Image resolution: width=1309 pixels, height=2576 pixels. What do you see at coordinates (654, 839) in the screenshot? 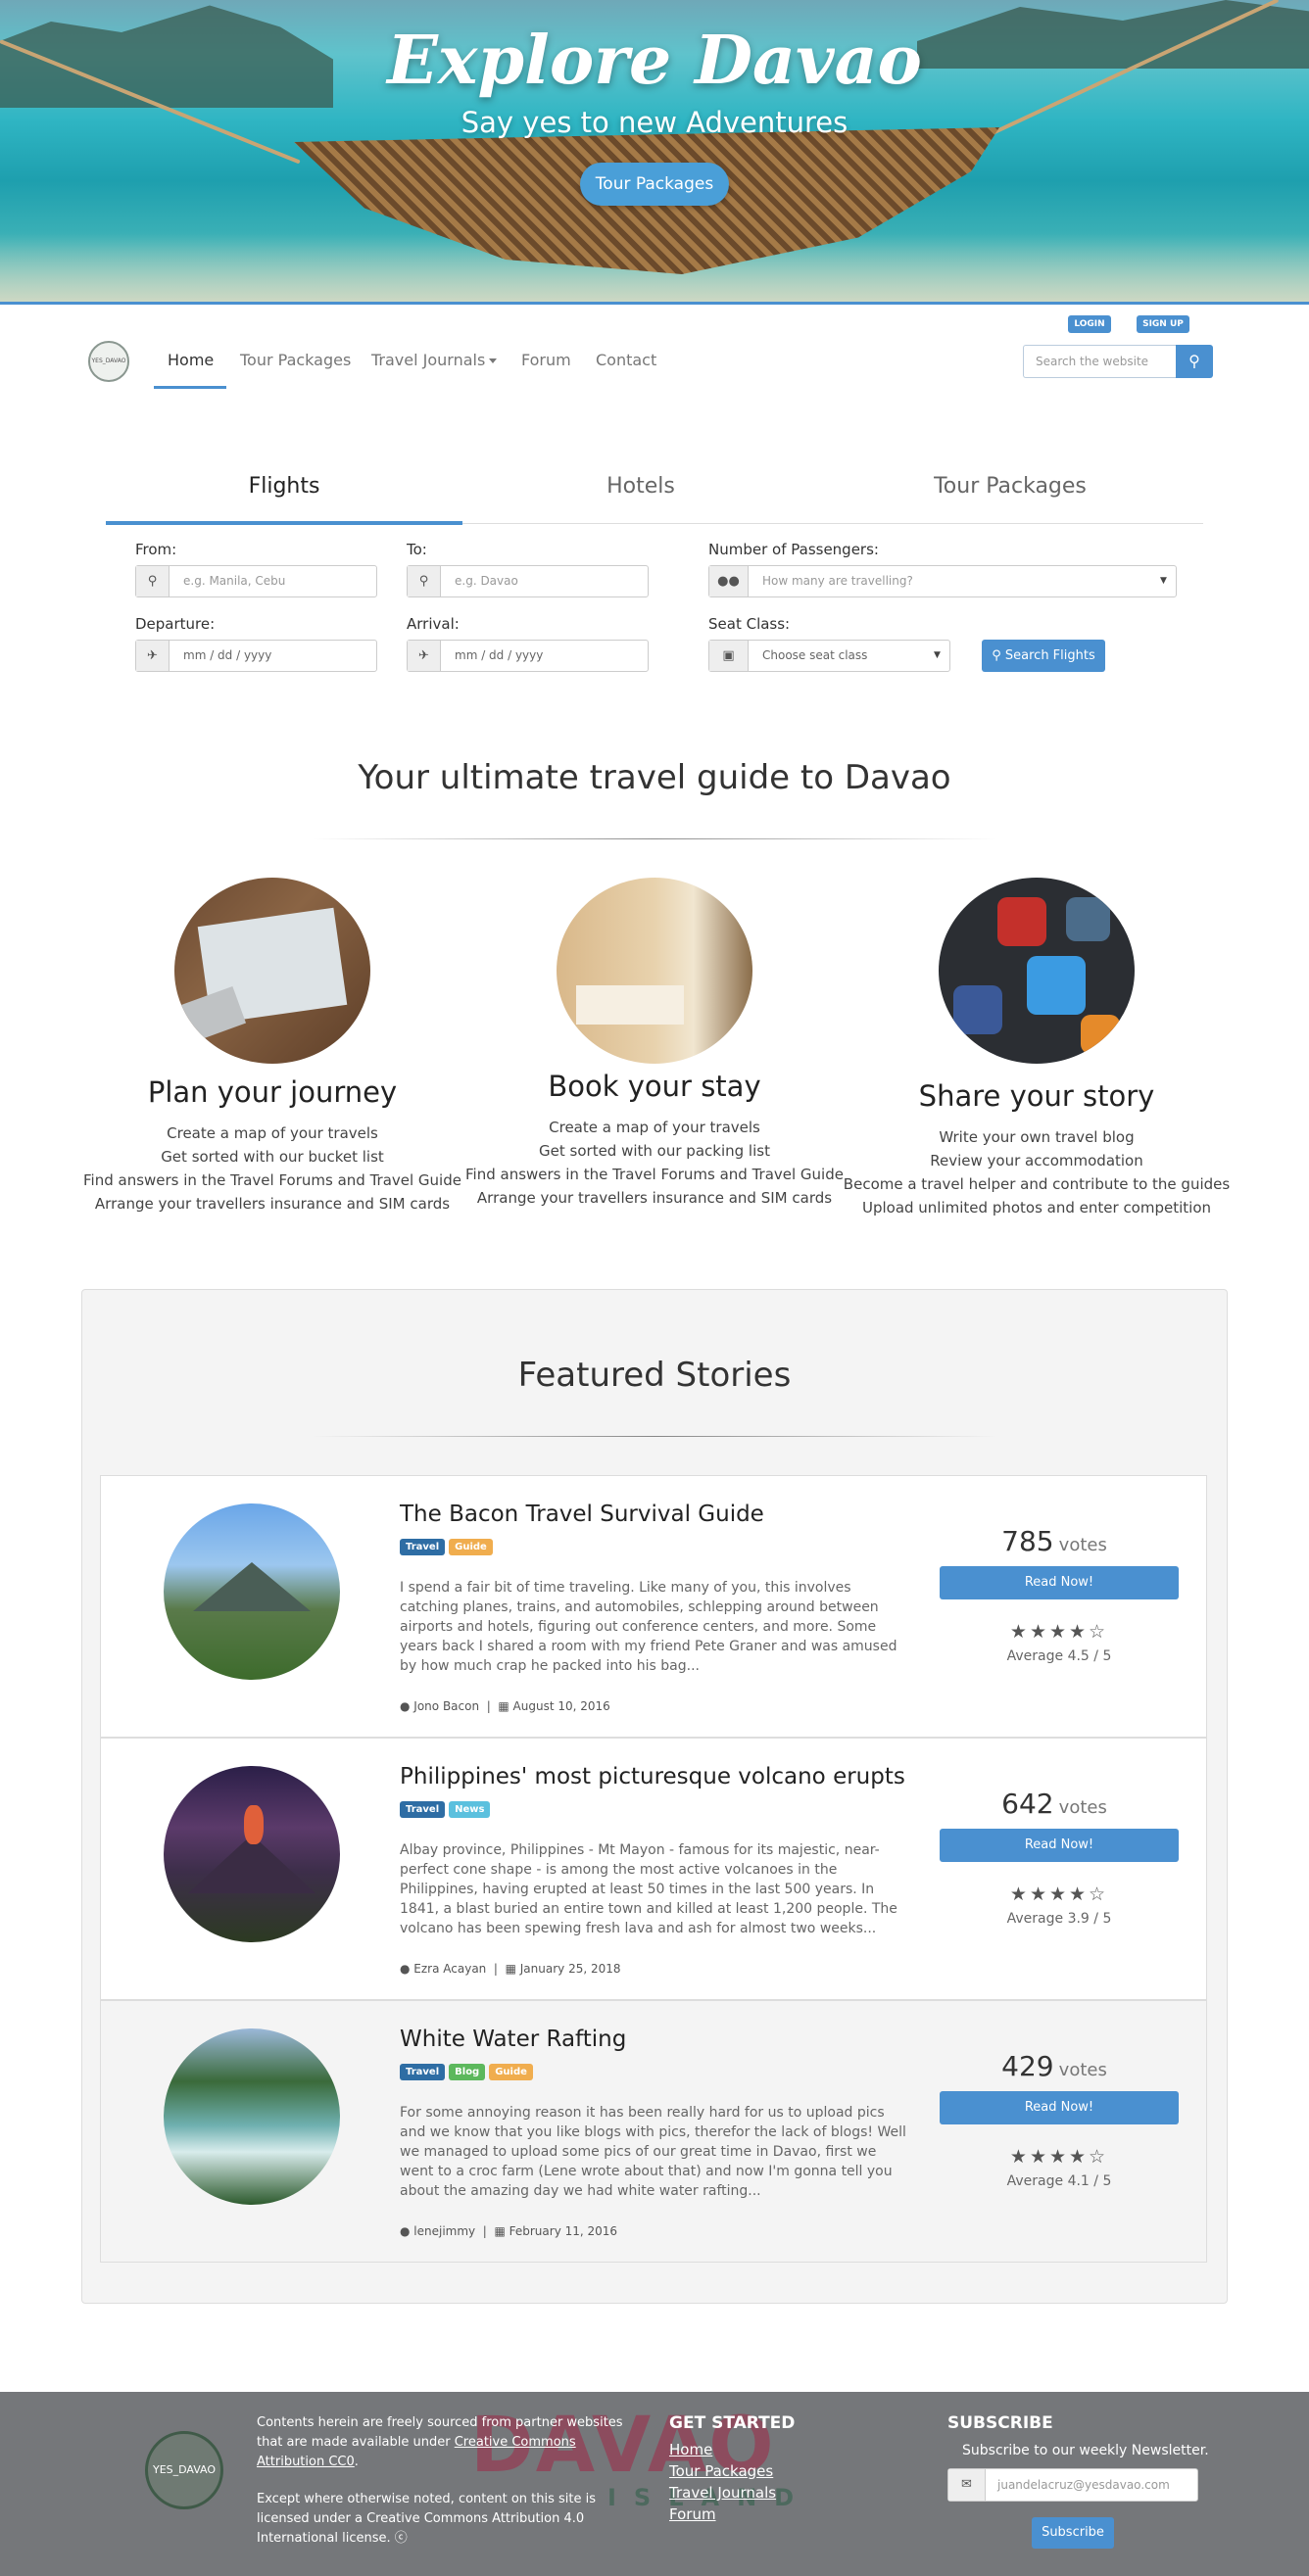
I see `guide-divider` at bounding box center [654, 839].